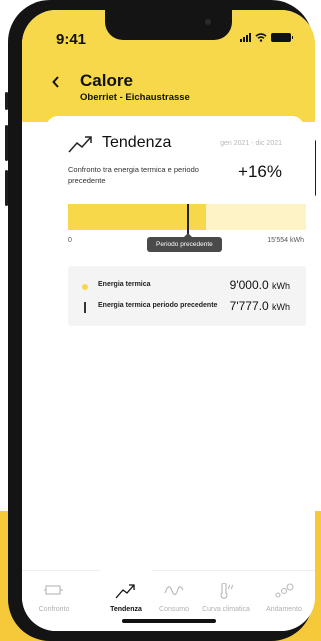  I want to click on wave-icon, so click(174, 591).